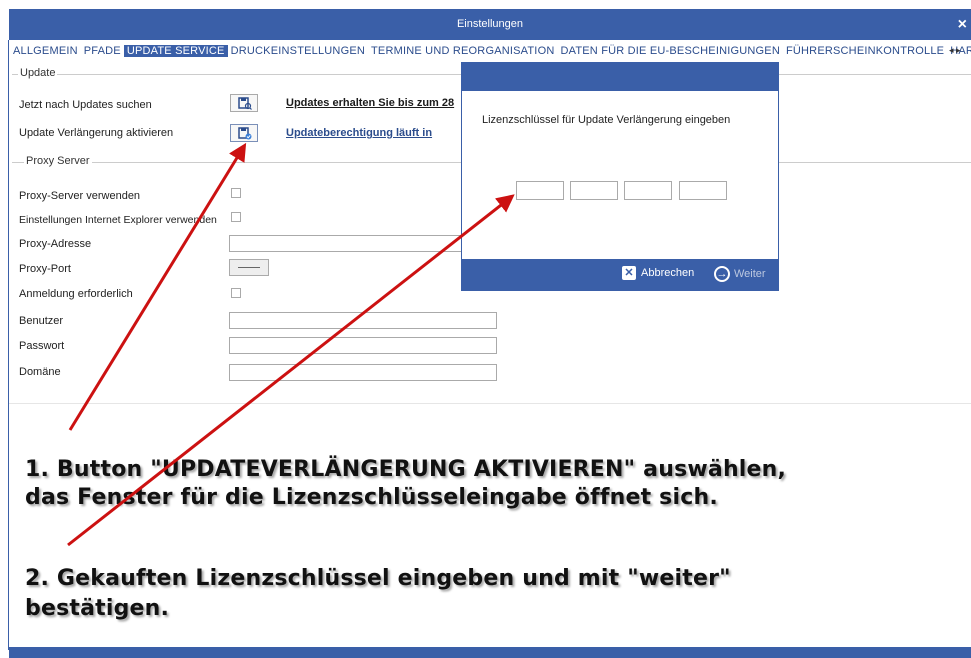 The image size is (971, 658). What do you see at coordinates (865, 51) in the screenshot?
I see `tab-fuehrerscheinkontrolle: FÜHRERSCHEINKONTROLLE` at bounding box center [865, 51].